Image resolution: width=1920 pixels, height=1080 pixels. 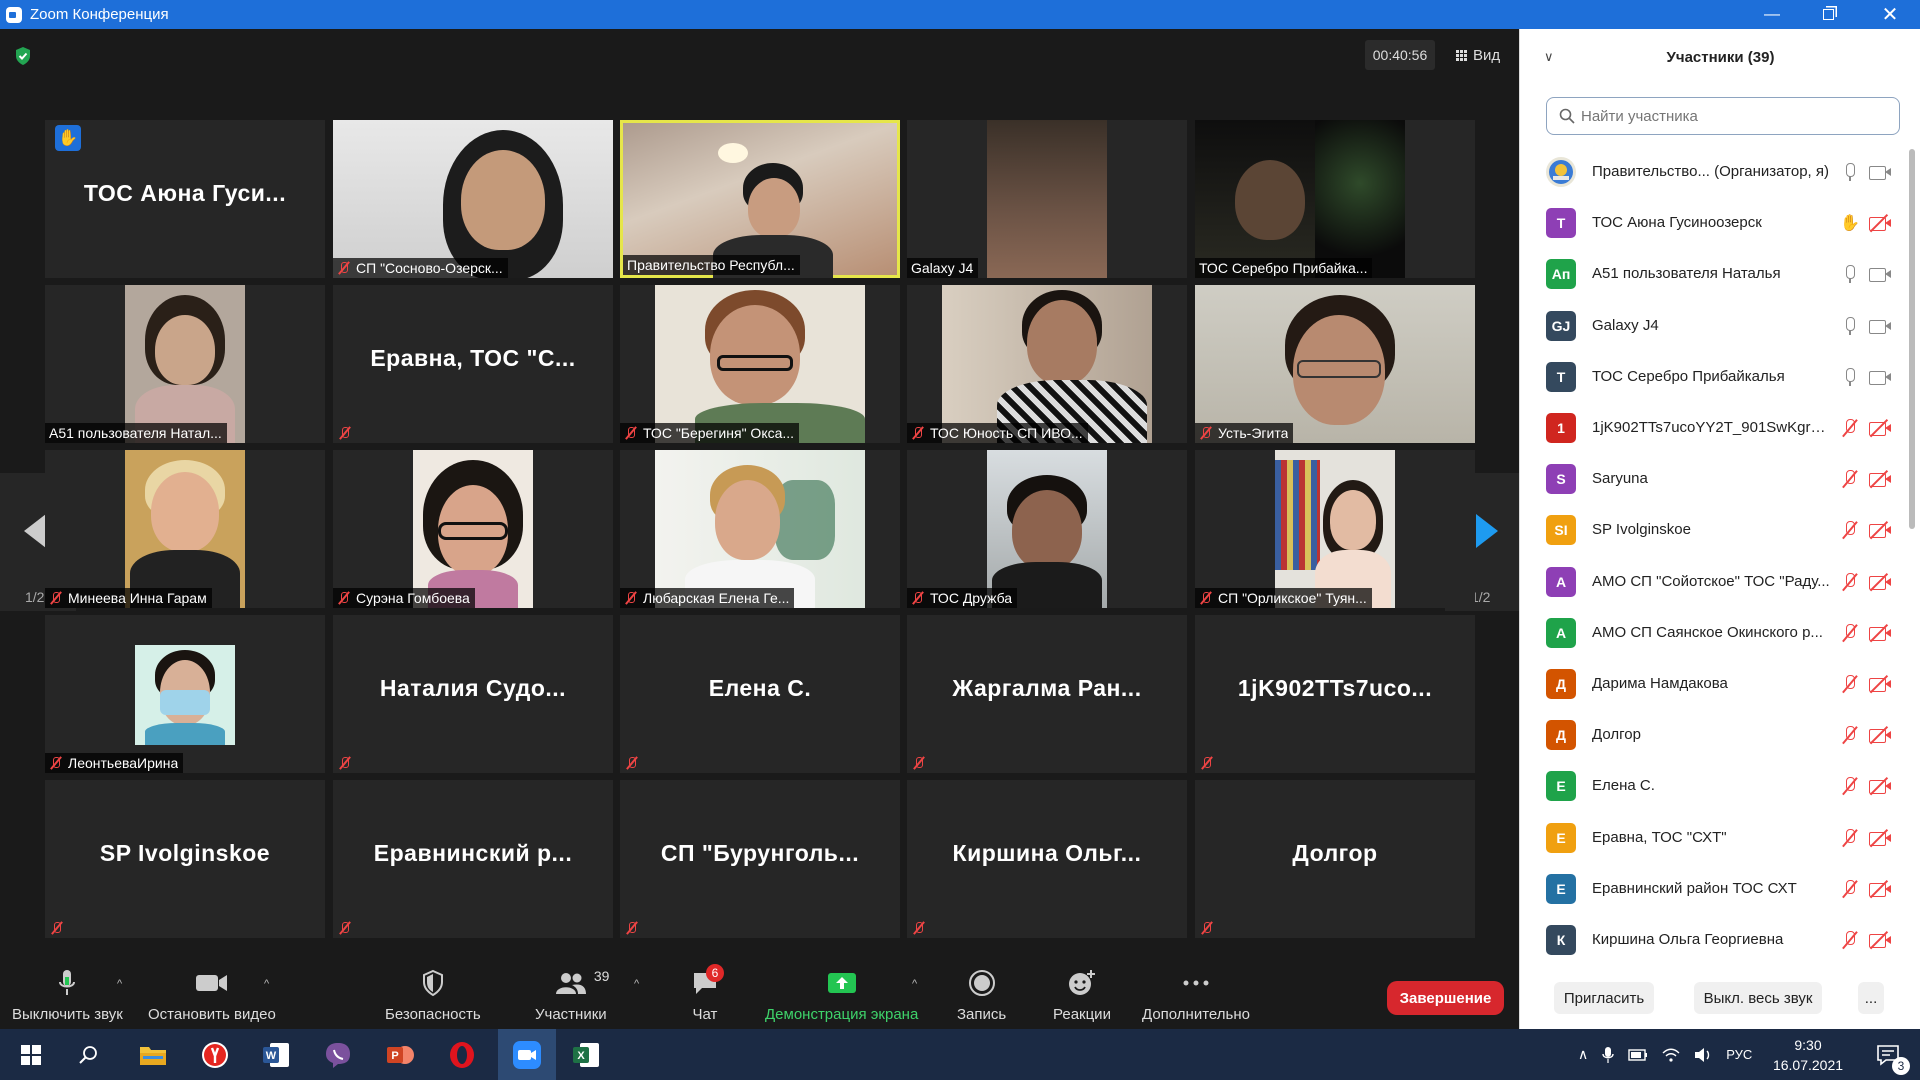 I want to click on shield-check-icon, so click(x=23, y=56).